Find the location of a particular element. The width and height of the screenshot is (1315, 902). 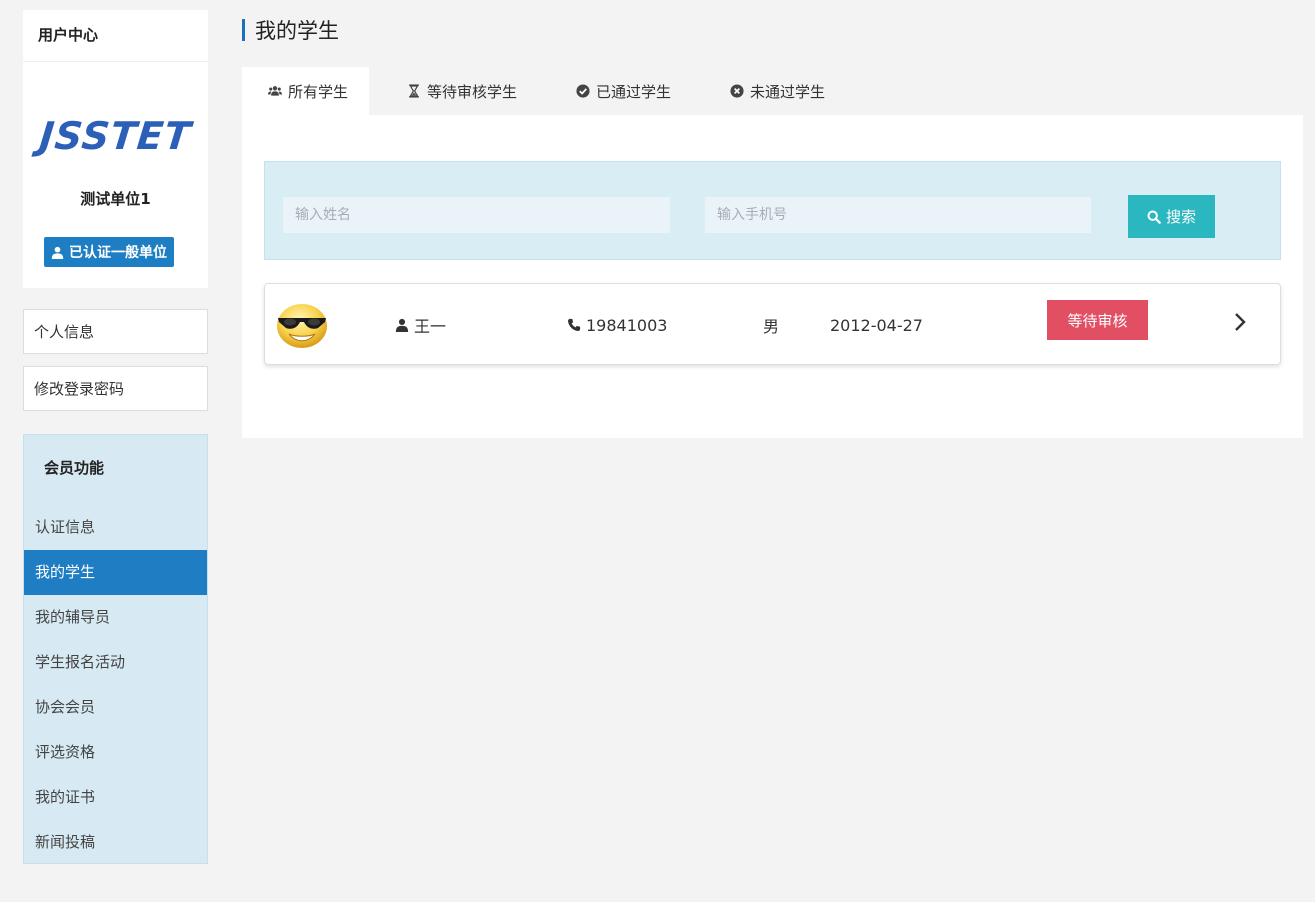

tab-pending-students: 等待审核学生 is located at coordinates (459, 91).